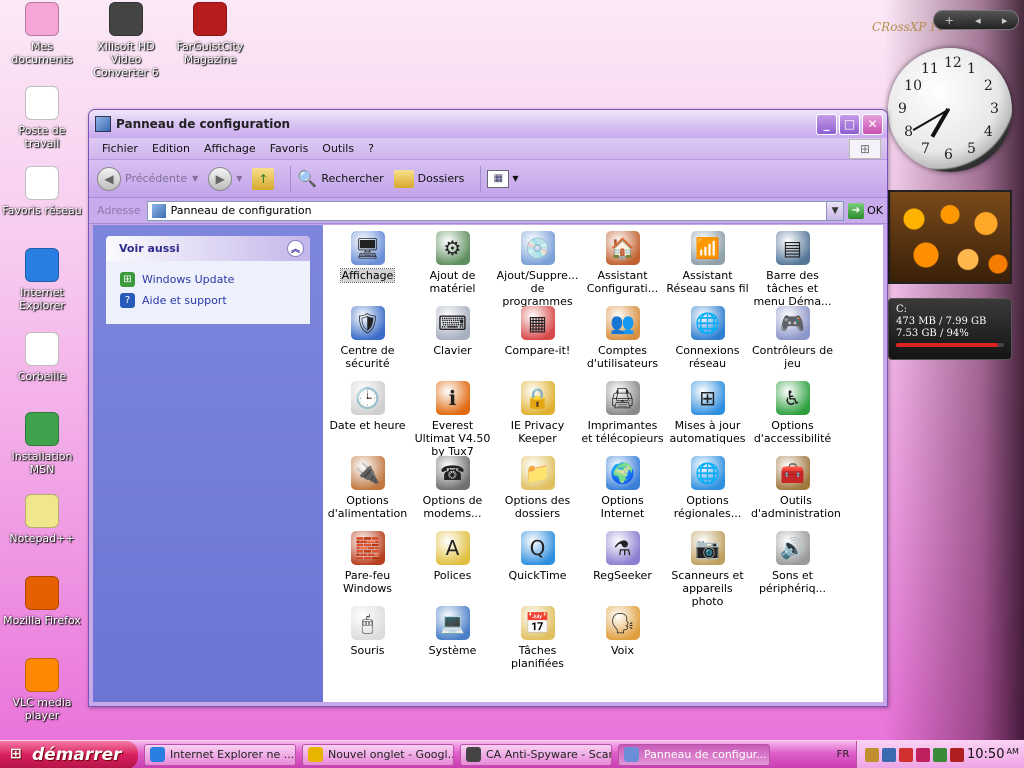 The height and width of the screenshot is (768, 1024). Describe the element at coordinates (184, 300) in the screenshot. I see `see-also-link-label: Aide et support` at that location.